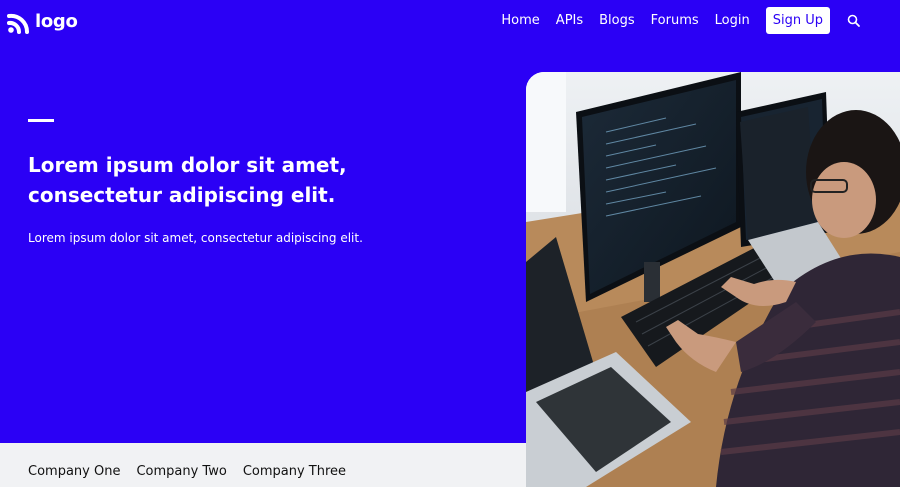 The height and width of the screenshot is (487, 900). I want to click on nav-login: Login, so click(732, 20).